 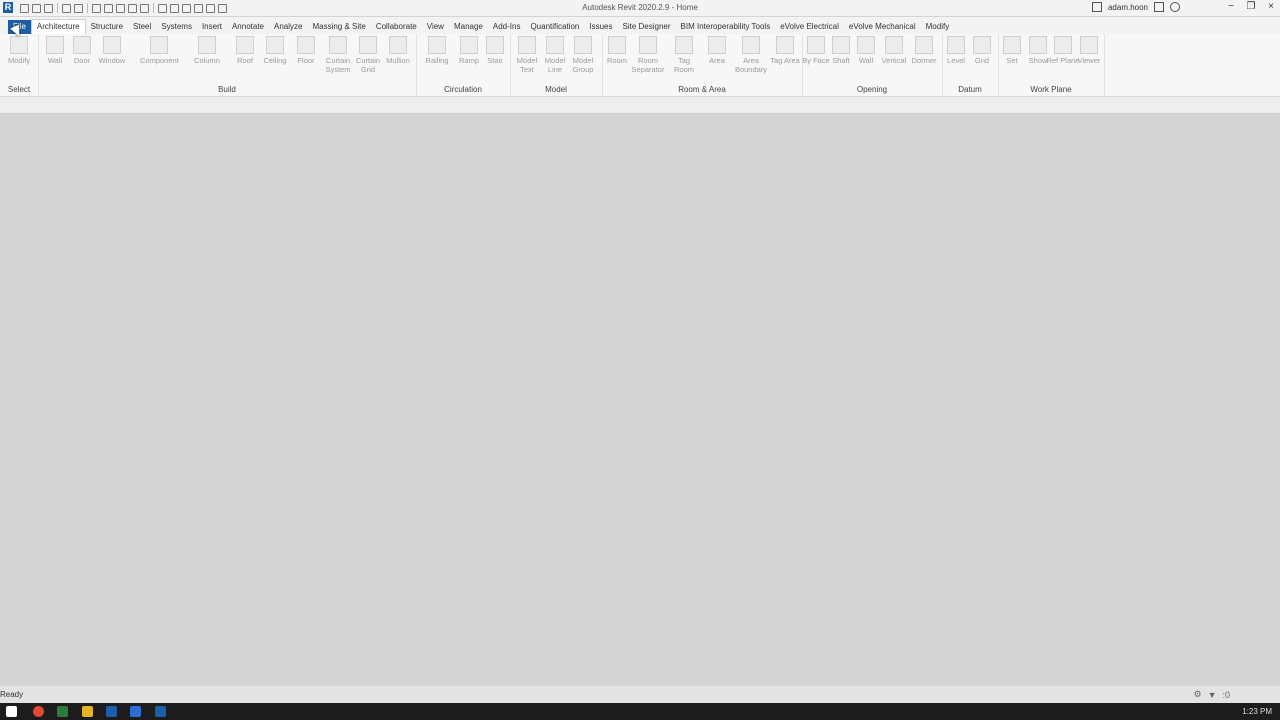 I want to click on component-tool: Component, so click(x=159, y=50).